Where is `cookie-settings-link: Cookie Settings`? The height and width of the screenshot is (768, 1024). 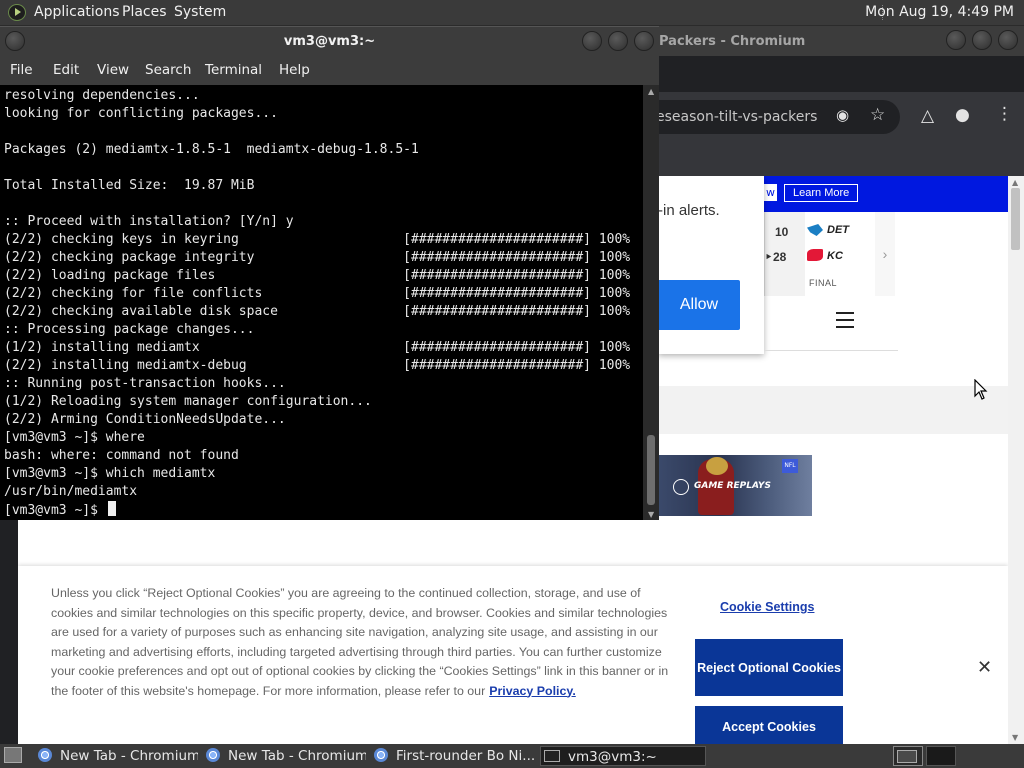
cookie-settings-link: Cookie Settings is located at coordinates (767, 607).